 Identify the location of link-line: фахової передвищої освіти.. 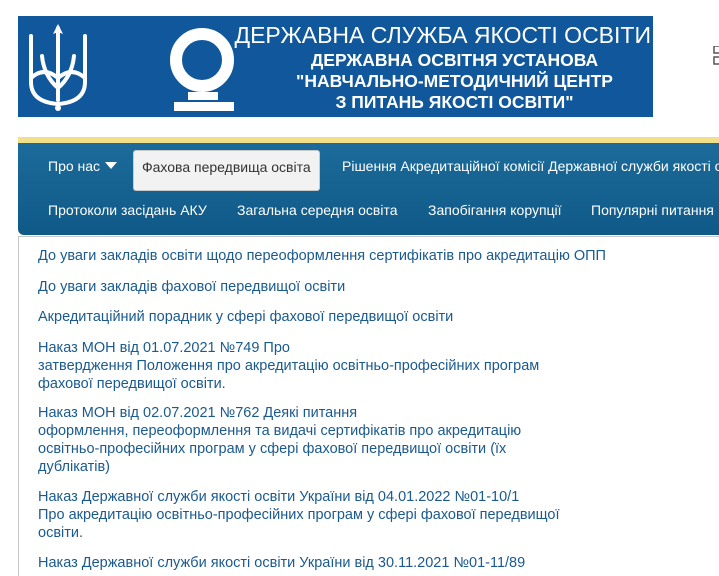
(132, 384).